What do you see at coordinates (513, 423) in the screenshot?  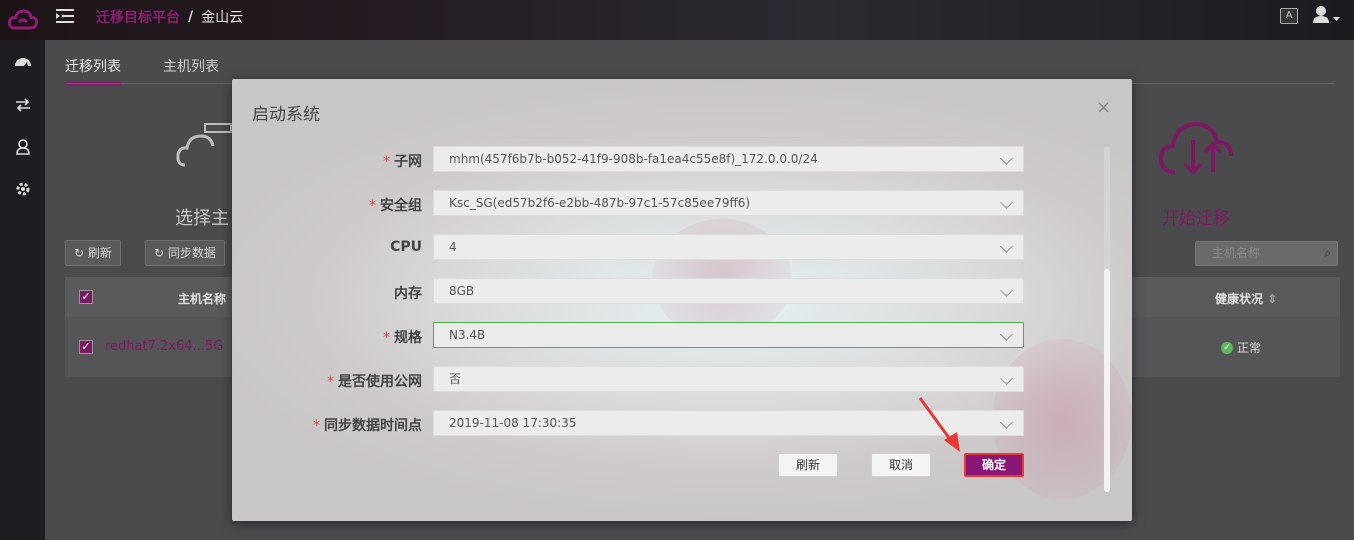 I see `sync-time-value: 2019-11-08 17:30:35` at bounding box center [513, 423].